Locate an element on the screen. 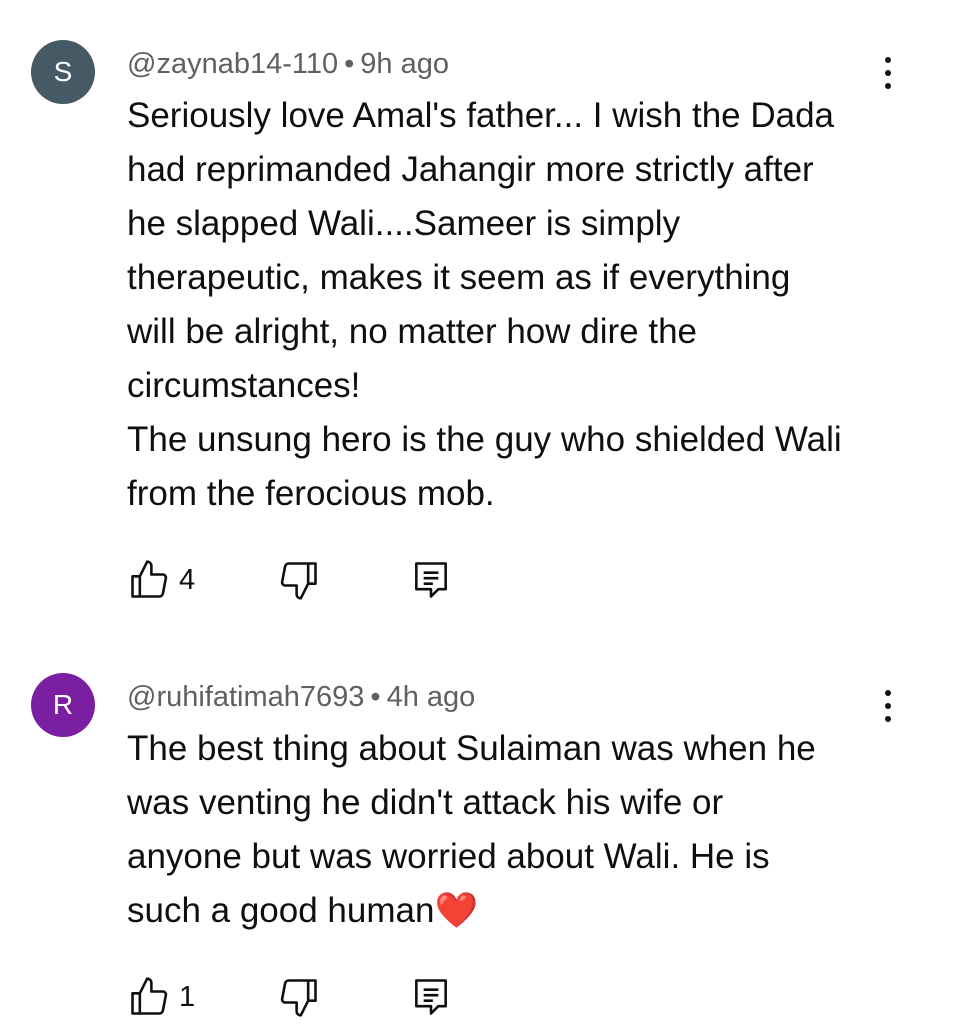 Image resolution: width=955 pixels, height=1024 pixels. like-count: 4 is located at coordinates (187, 580).